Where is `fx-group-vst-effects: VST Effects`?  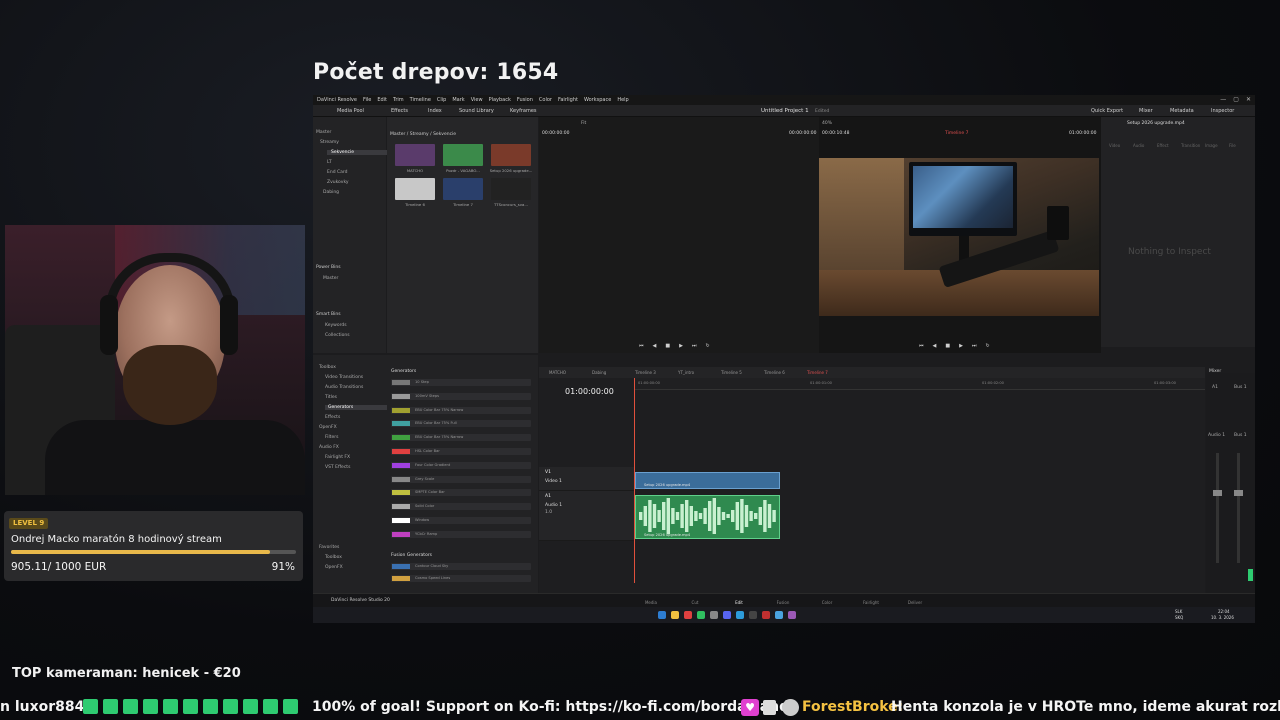 fx-group-vst-effects: VST Effects is located at coordinates (337, 467).